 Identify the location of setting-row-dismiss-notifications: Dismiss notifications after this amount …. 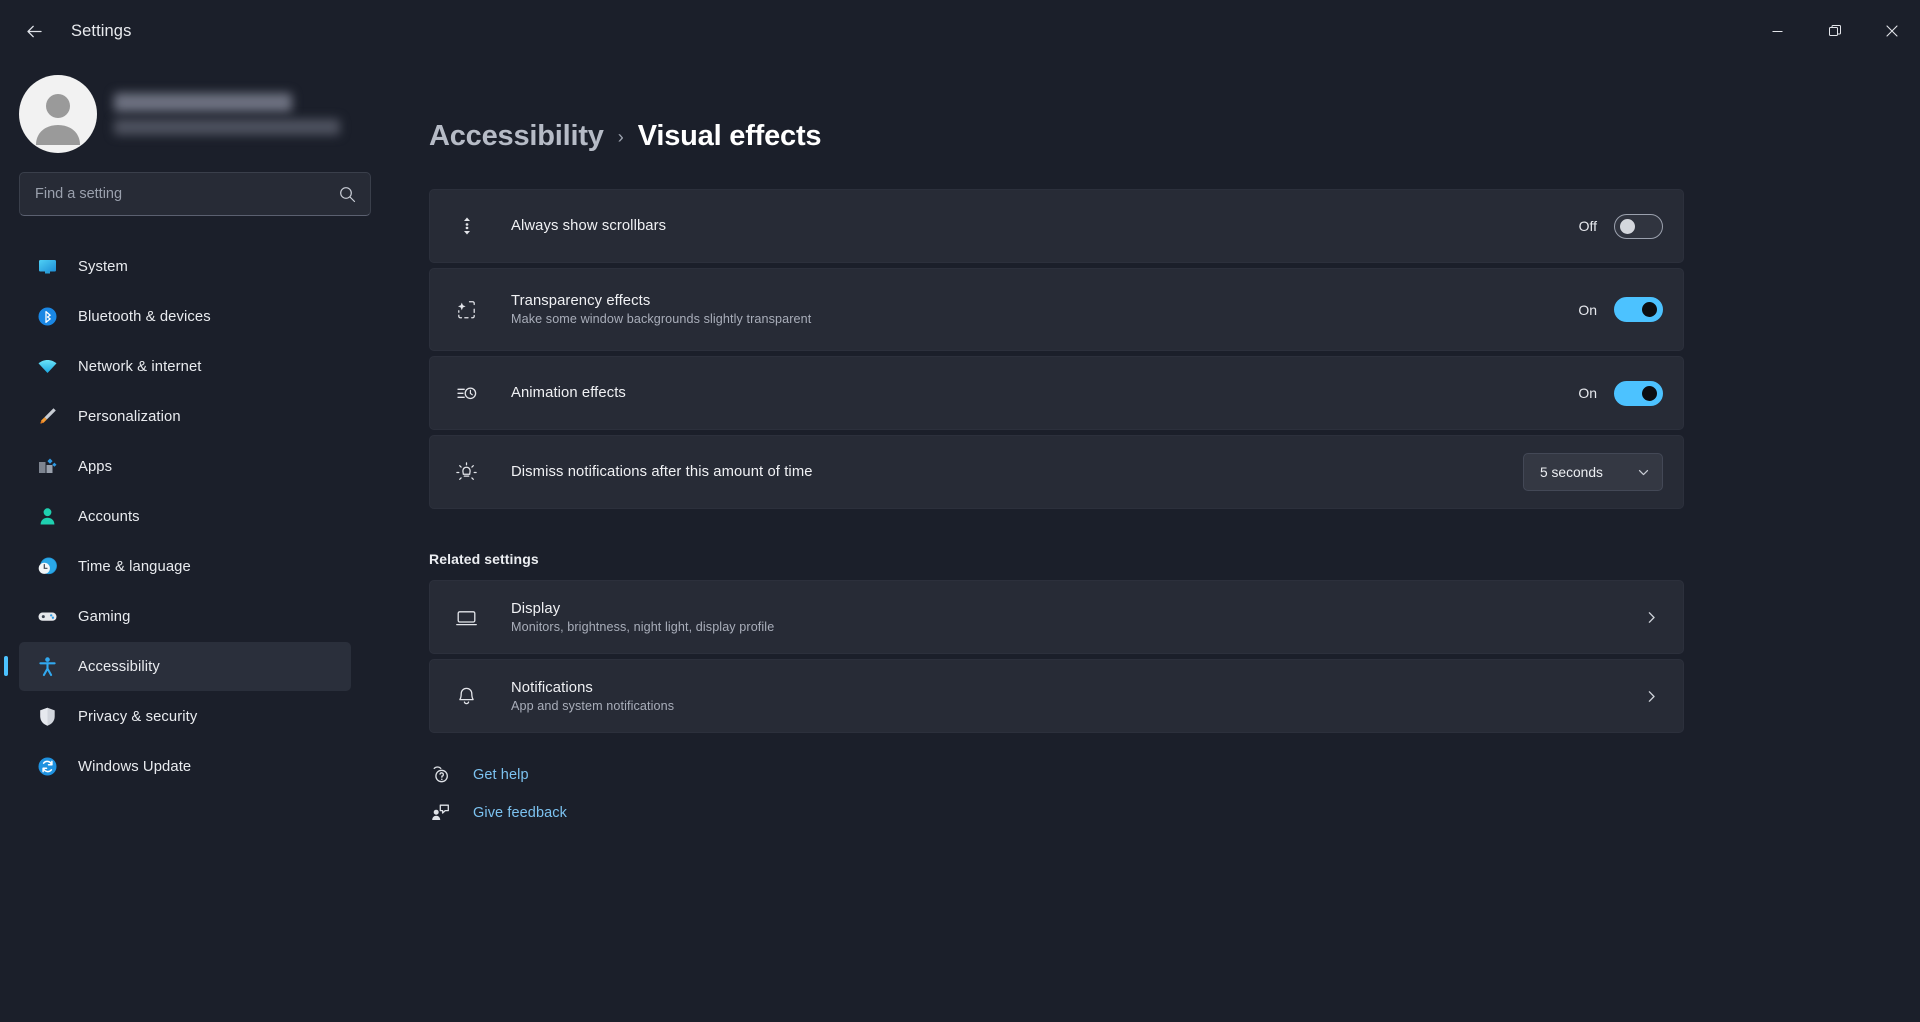
(1056, 472).